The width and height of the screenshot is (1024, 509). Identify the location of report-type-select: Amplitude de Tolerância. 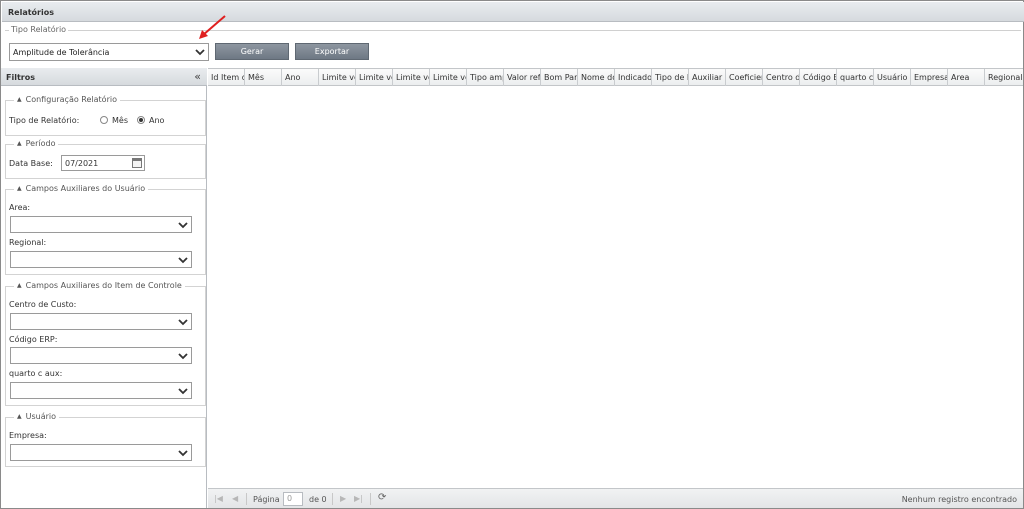
(109, 52).